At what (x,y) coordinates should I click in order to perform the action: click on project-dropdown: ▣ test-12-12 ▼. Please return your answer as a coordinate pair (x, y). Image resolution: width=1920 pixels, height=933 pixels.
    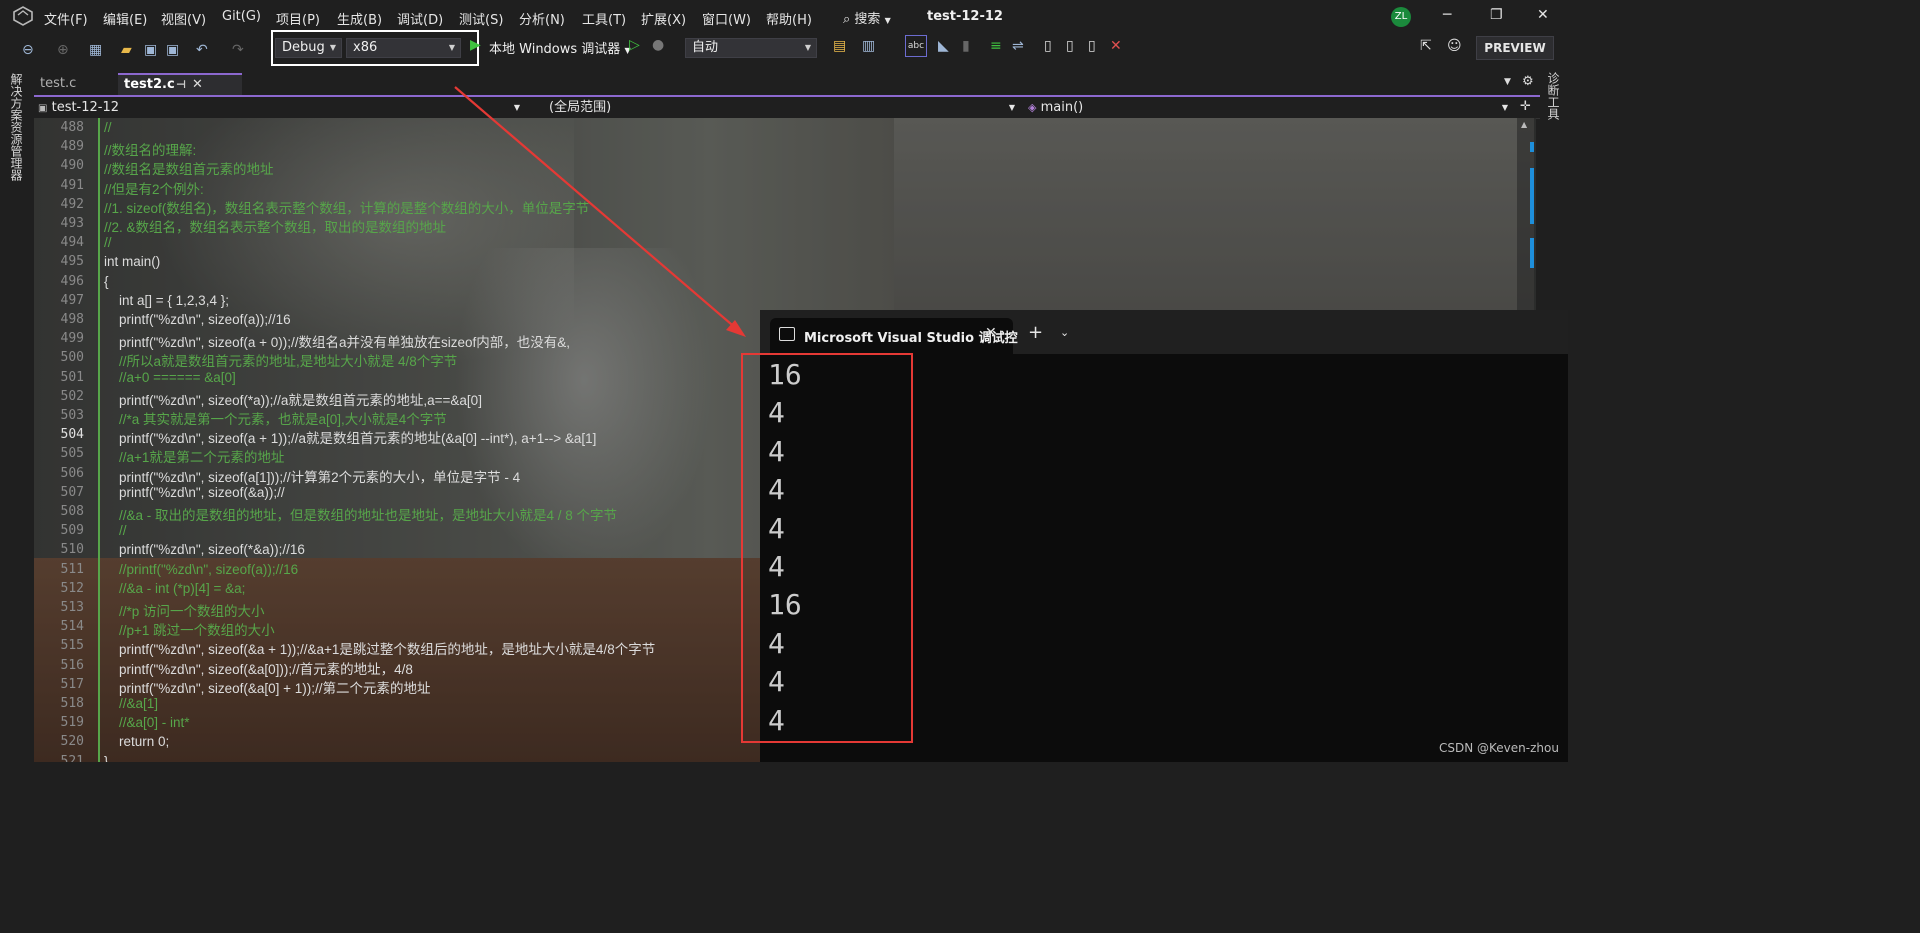
    Looking at the image, I should click on (281, 107).